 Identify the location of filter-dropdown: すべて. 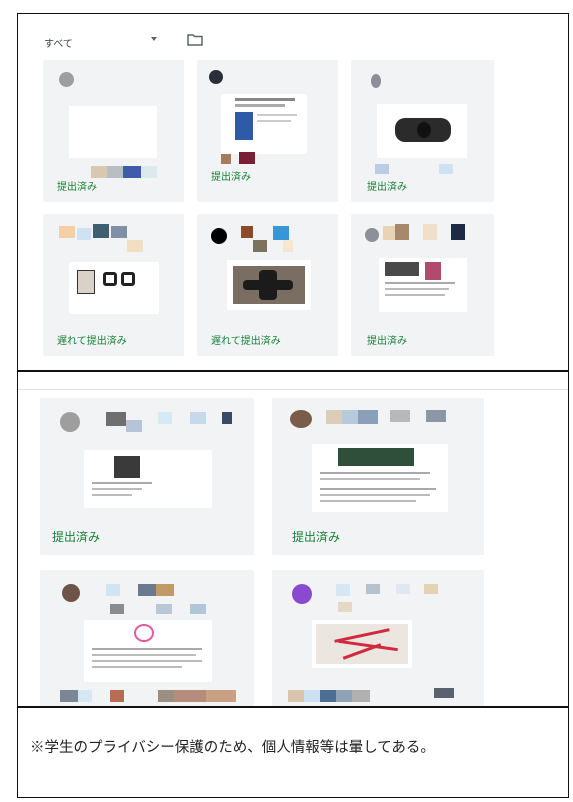
(58, 42).